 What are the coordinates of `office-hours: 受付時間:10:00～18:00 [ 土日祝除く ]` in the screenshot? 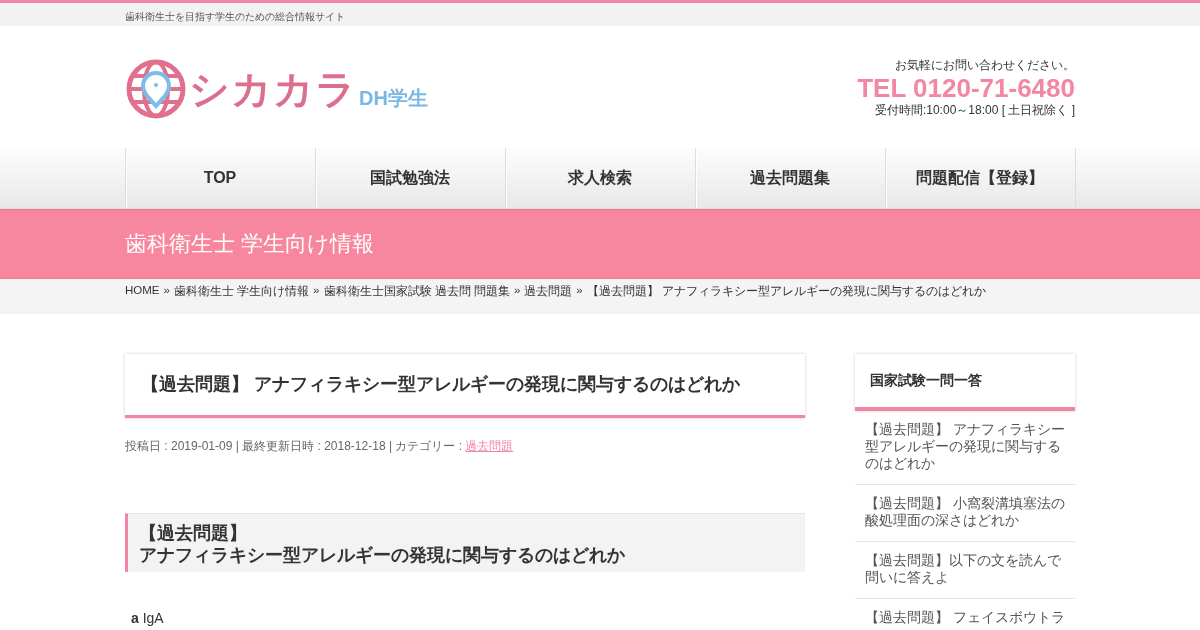 It's located at (974, 110).